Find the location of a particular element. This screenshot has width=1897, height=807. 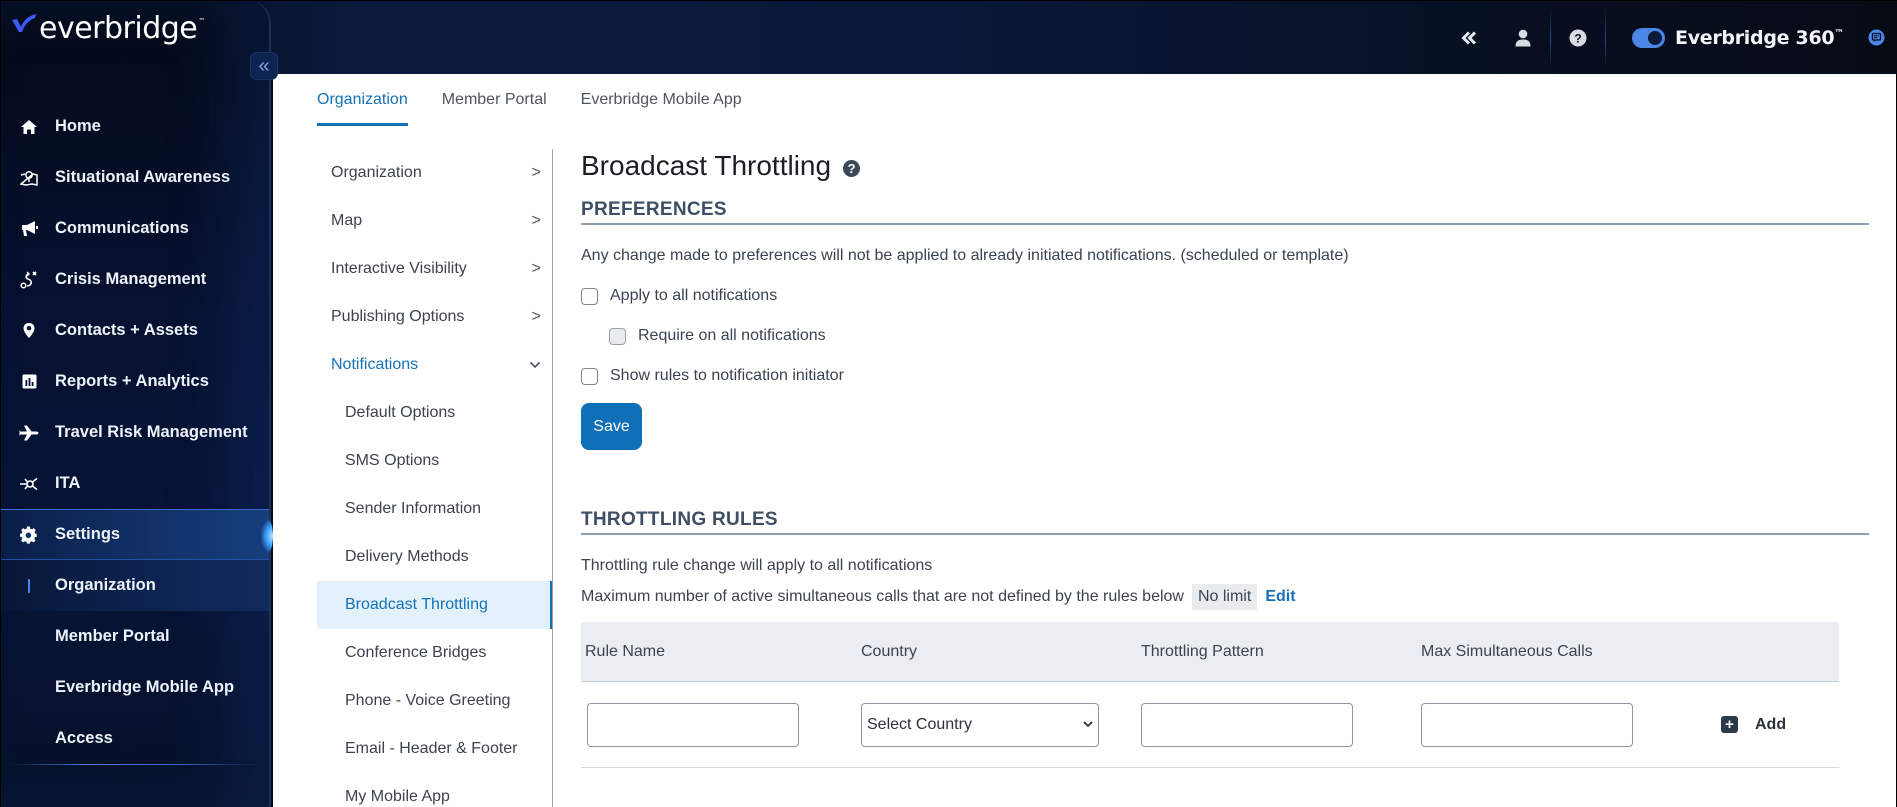

menu-divider is located at coordinates (552, 478).